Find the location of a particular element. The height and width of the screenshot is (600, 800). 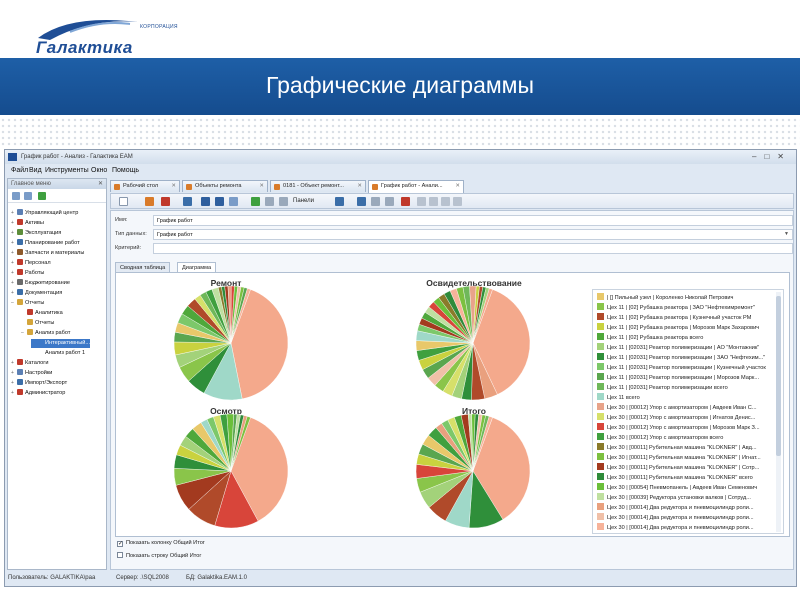

logo-corporation-text: КОРПОРАЦИЯ is located at coordinates (159, 27).